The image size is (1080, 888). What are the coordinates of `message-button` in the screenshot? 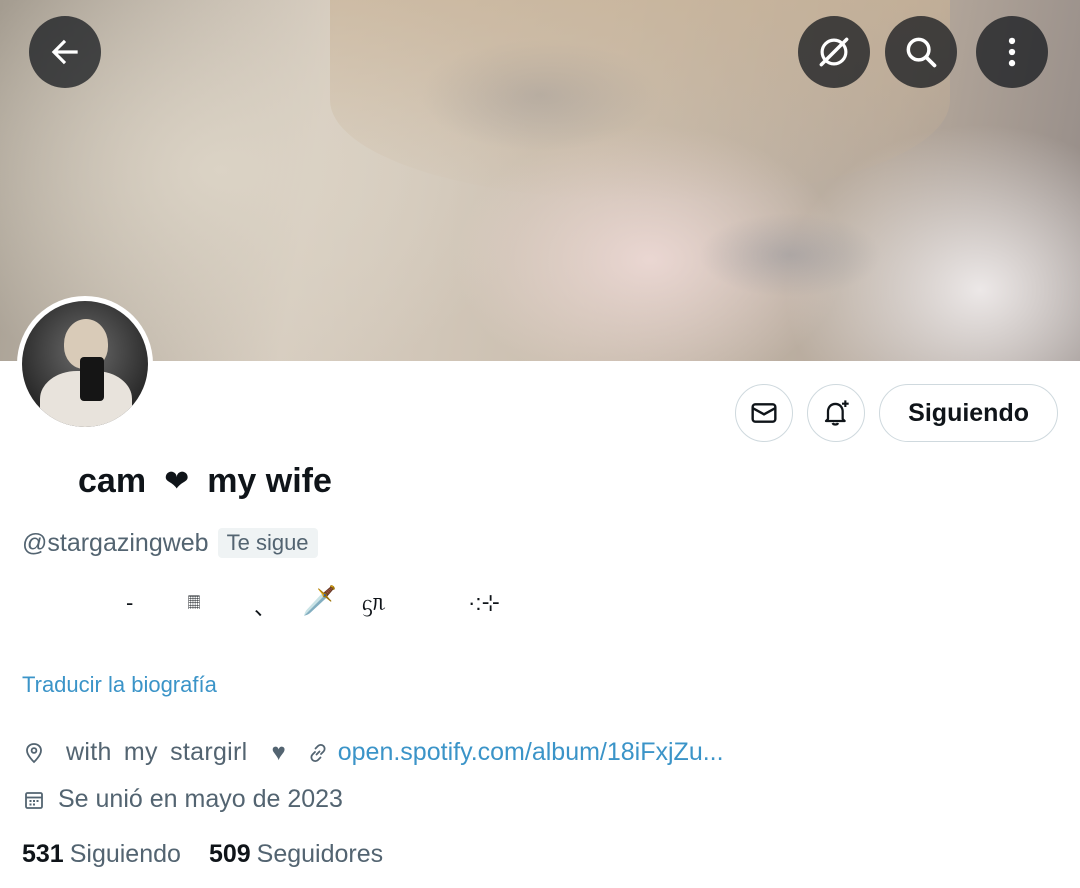 It's located at (764, 413).